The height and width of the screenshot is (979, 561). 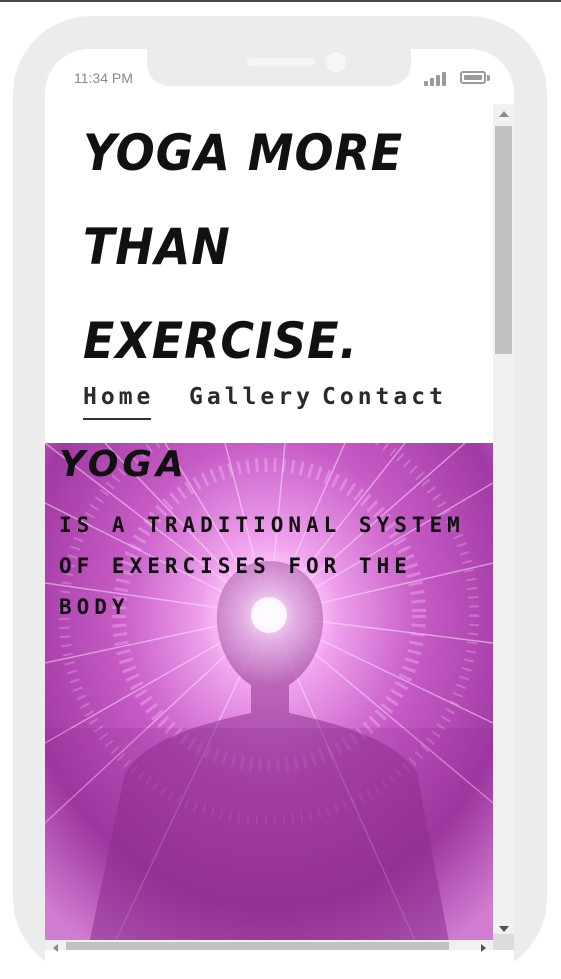 I want to click on phone-notch, so click(x=279, y=67).